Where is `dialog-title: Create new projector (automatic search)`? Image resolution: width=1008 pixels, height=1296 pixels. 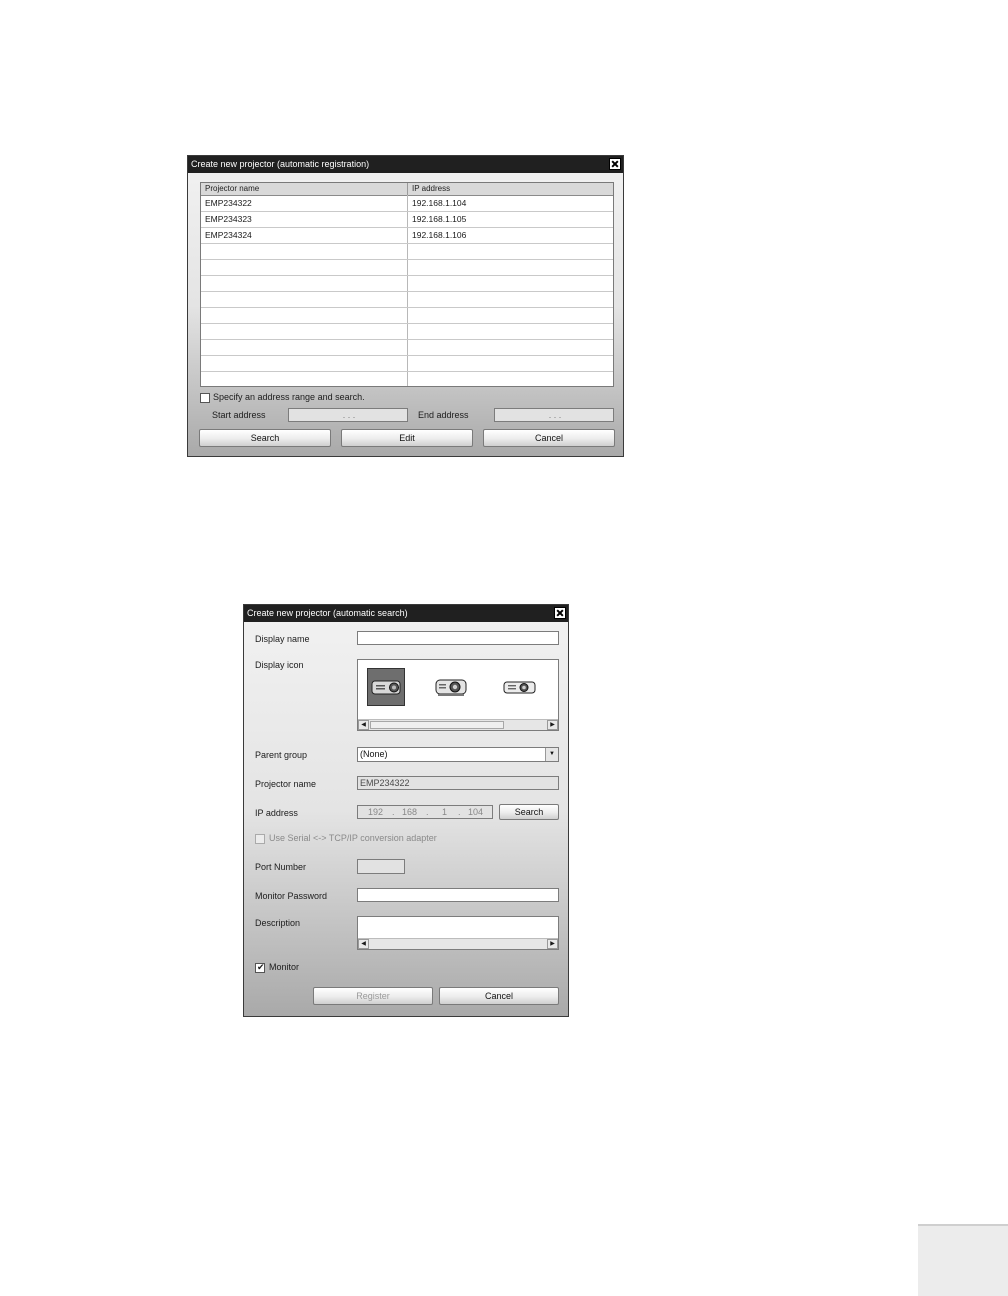
dialog-title: Create new projector (automatic search) is located at coordinates (327, 613).